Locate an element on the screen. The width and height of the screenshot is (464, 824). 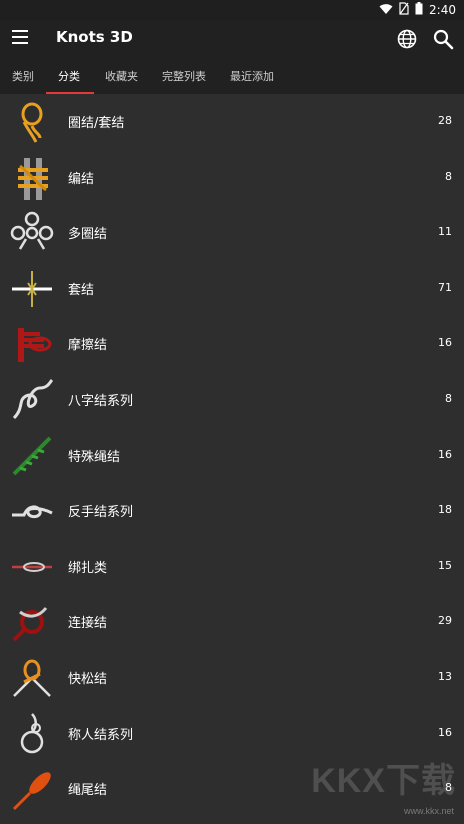
category-count: 71 is located at coordinates (445, 287).